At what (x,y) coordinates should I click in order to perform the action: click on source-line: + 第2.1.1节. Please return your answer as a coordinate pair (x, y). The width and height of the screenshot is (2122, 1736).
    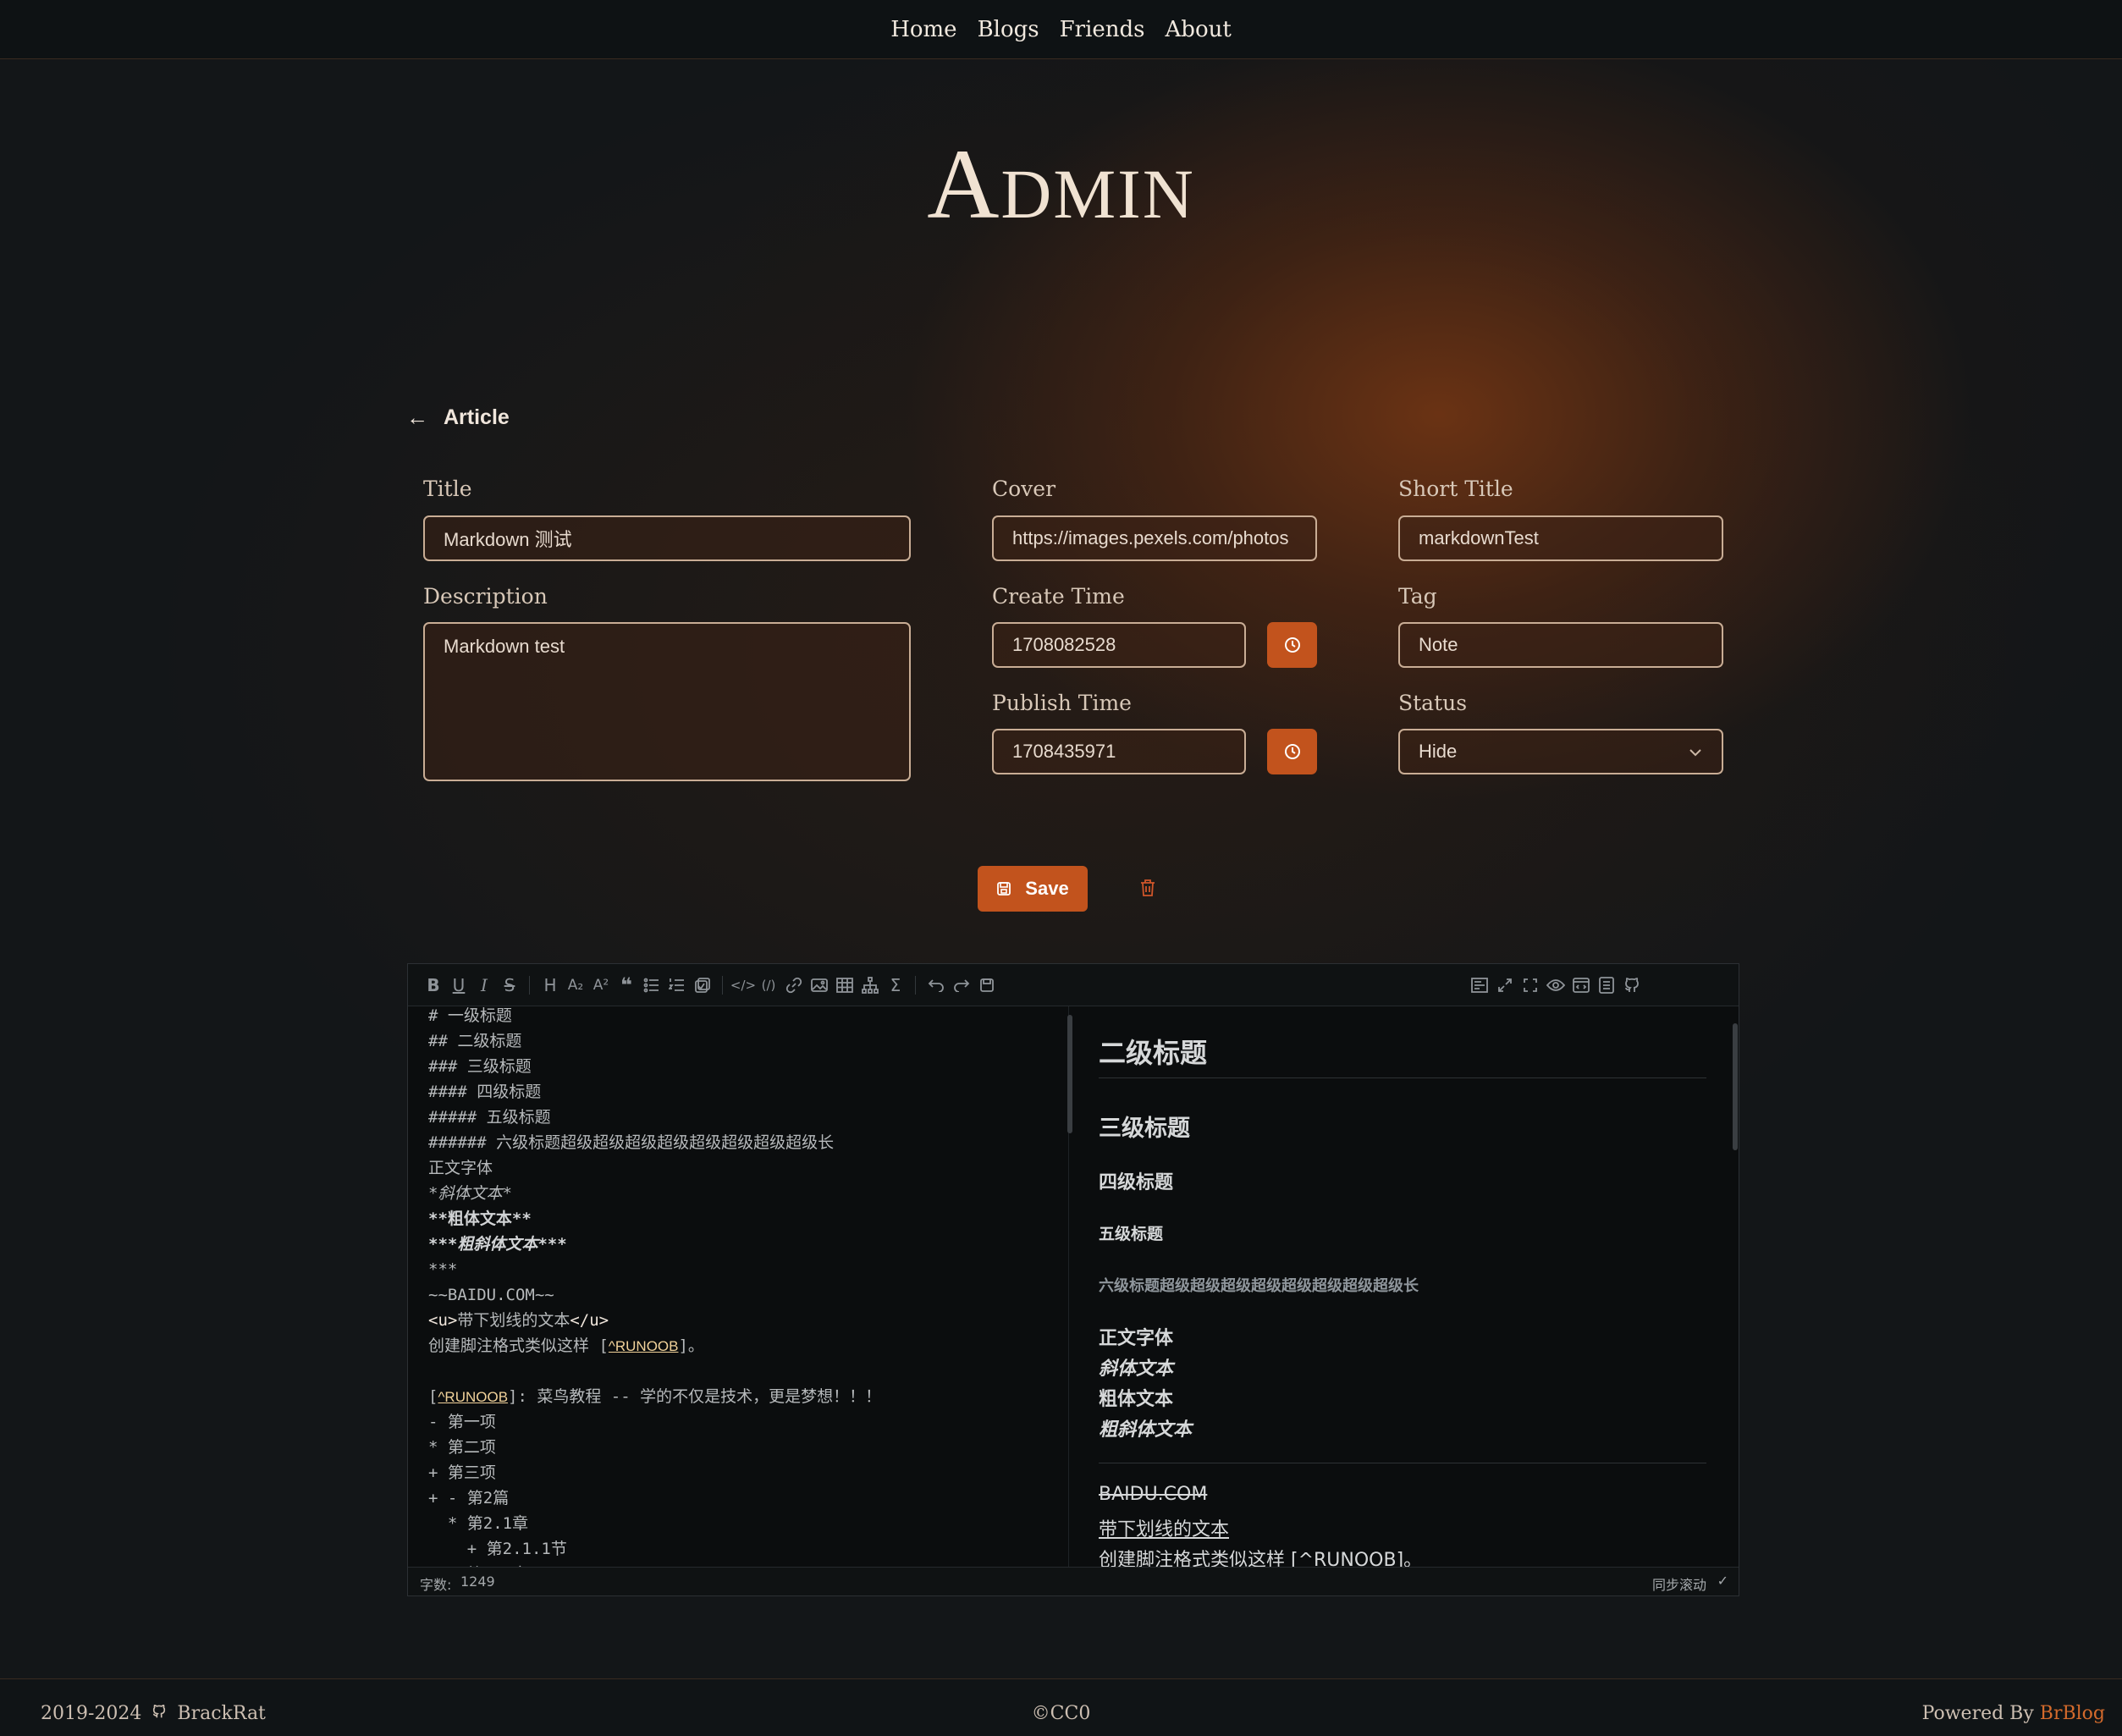
    Looking at the image, I should click on (497, 1549).